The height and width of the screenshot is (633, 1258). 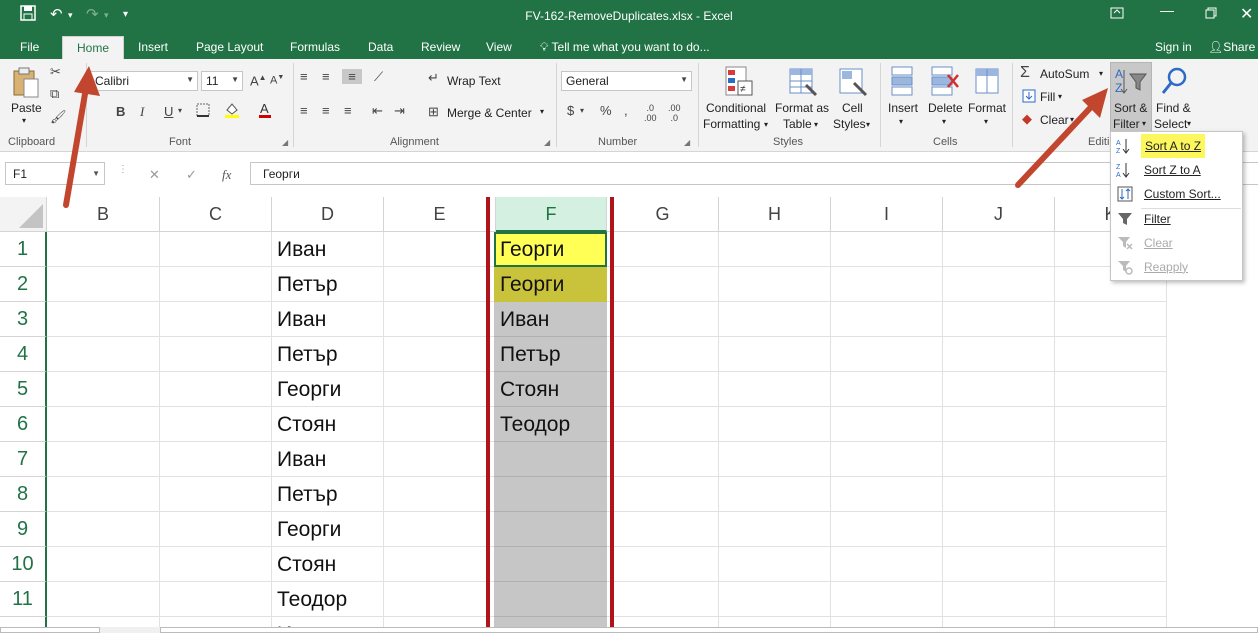 What do you see at coordinates (474, 81) in the screenshot?
I see `wrap-text-button: Wrap Text` at bounding box center [474, 81].